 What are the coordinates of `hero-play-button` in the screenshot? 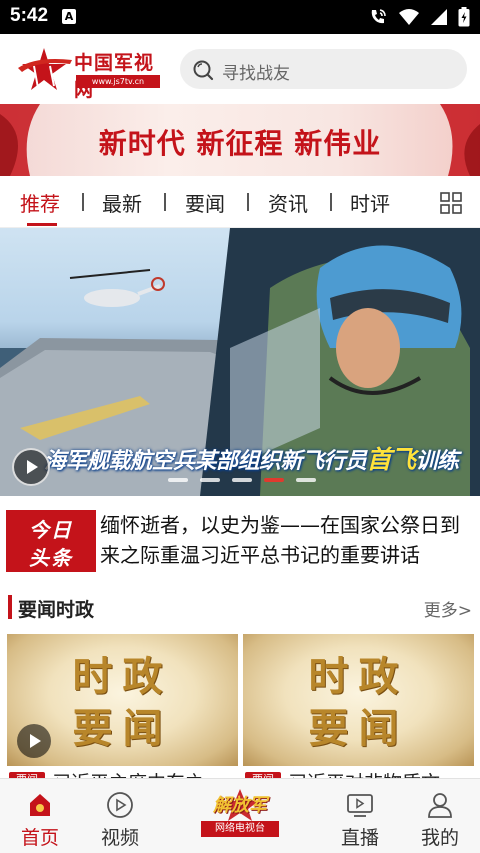 It's located at (31, 467).